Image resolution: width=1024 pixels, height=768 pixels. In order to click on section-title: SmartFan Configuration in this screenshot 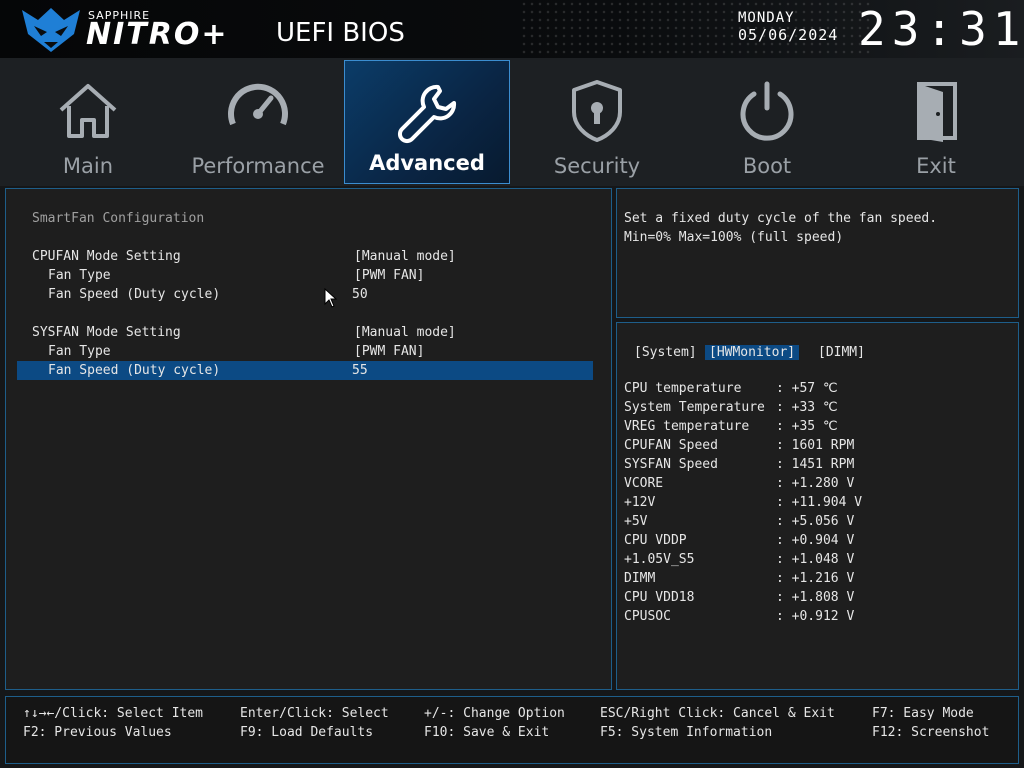, I will do `click(118, 218)`.